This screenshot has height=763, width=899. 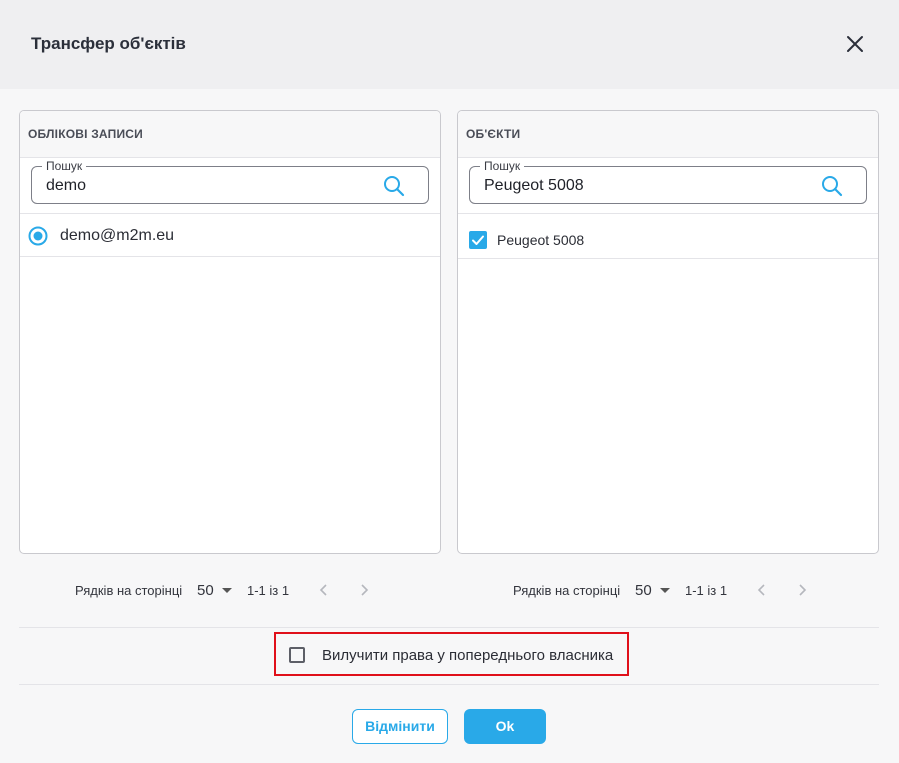 I want to click on objects-search-zone: Пошук Peugeot 5008, so click(x=668, y=186).